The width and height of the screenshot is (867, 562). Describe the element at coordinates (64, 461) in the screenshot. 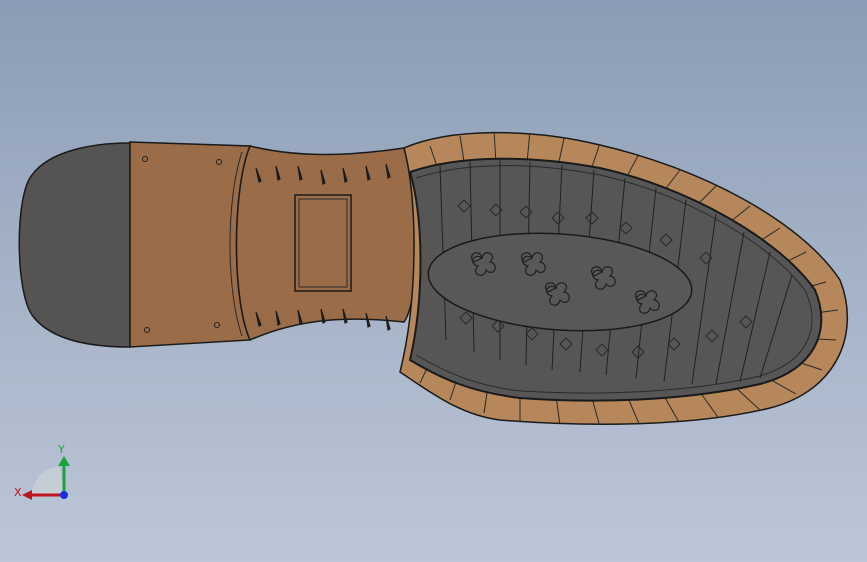

I see `y-axis-arrowhead` at that location.